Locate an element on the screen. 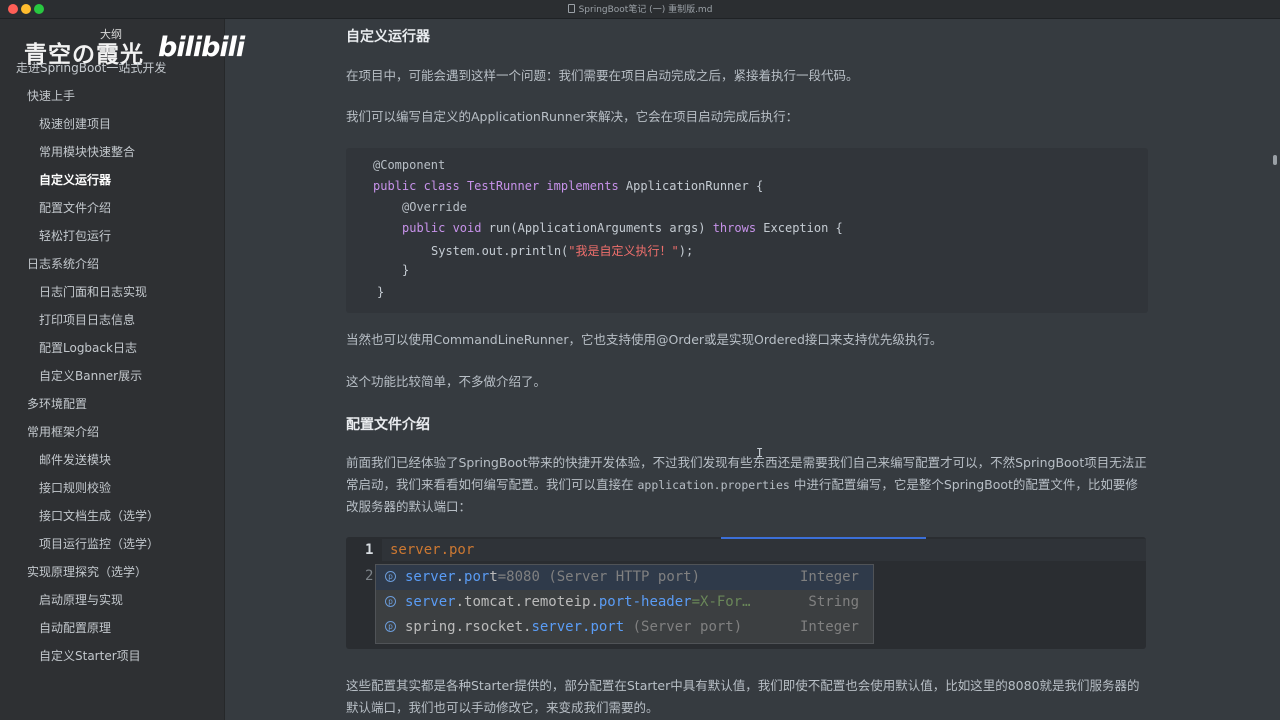  window-titlebar: SpringBoot笔记 (一) 重制版.md is located at coordinates (640, 9).